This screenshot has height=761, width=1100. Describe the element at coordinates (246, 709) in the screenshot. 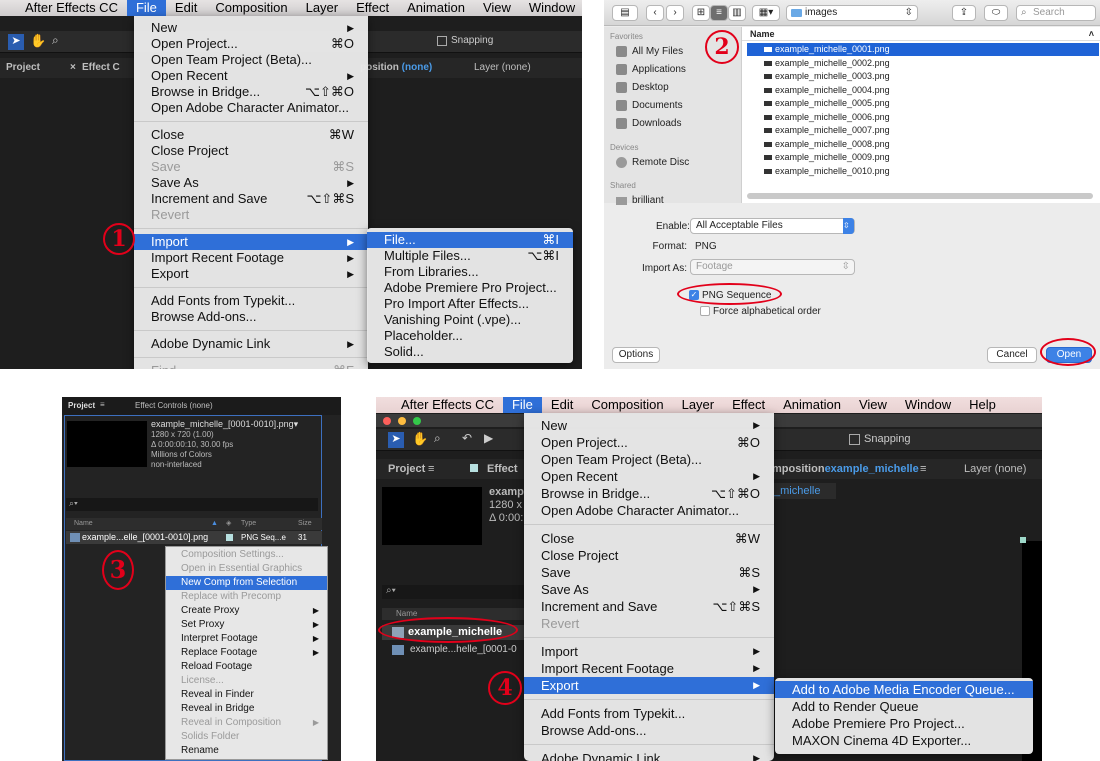

I see `context-item-reveal-in-bridge: Reveal in Bridge` at that location.